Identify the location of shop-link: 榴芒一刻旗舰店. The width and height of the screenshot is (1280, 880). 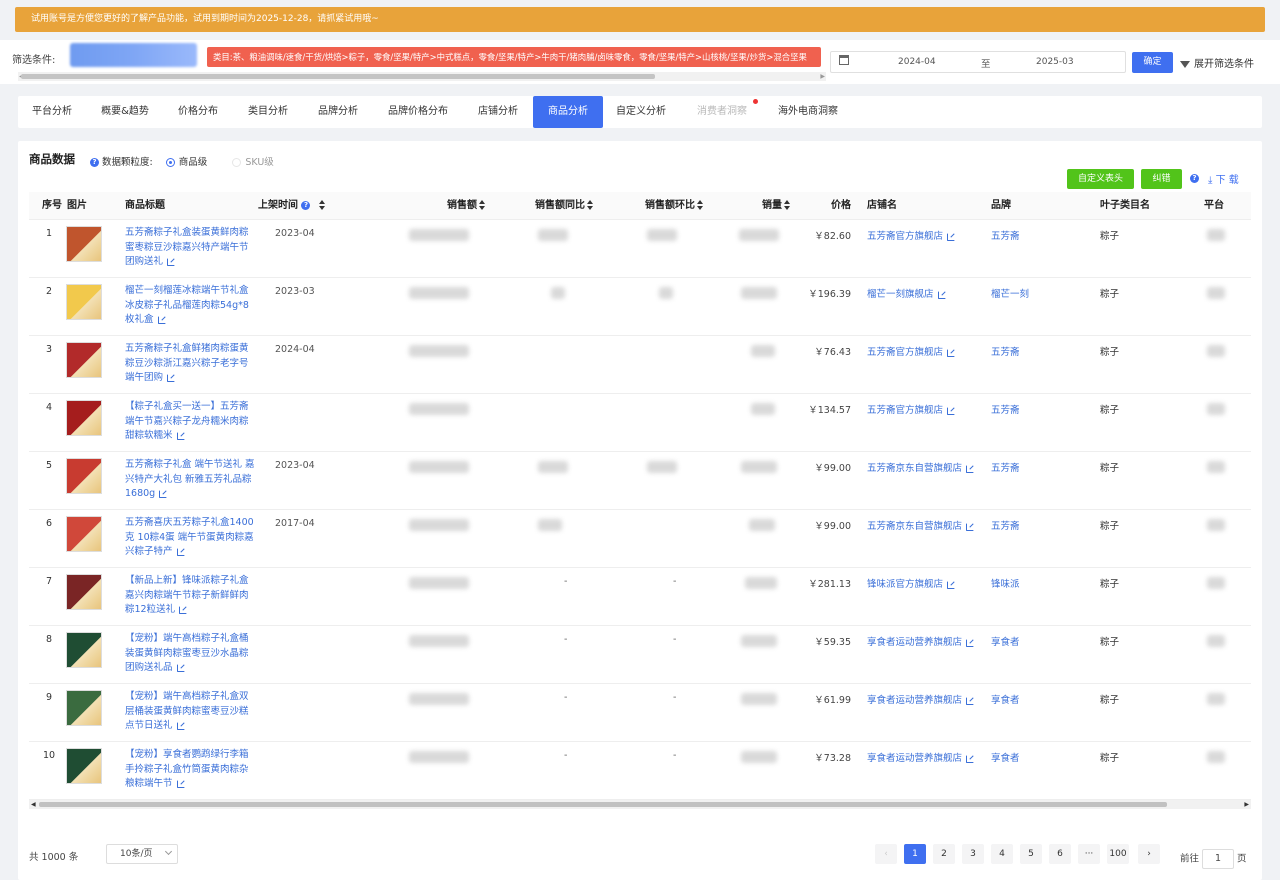
(906, 293).